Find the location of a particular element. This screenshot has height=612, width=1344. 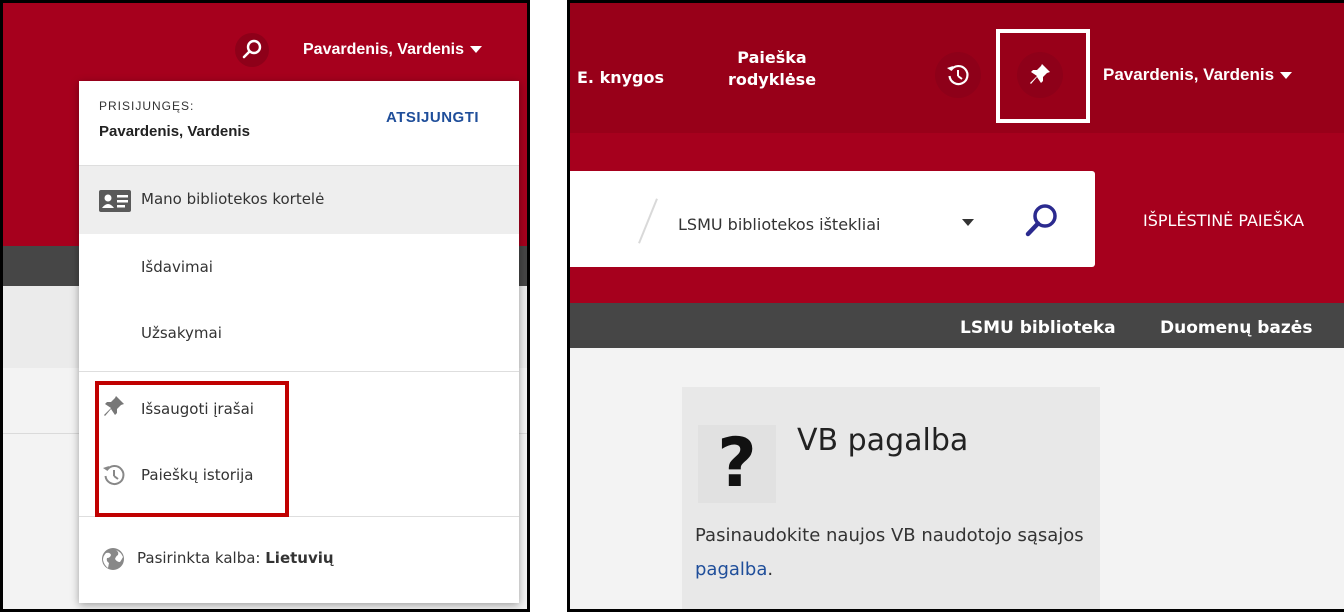

advanced-search-link: IŠPLĖSTINĖ PAIEŠKA is located at coordinates (1223, 220).